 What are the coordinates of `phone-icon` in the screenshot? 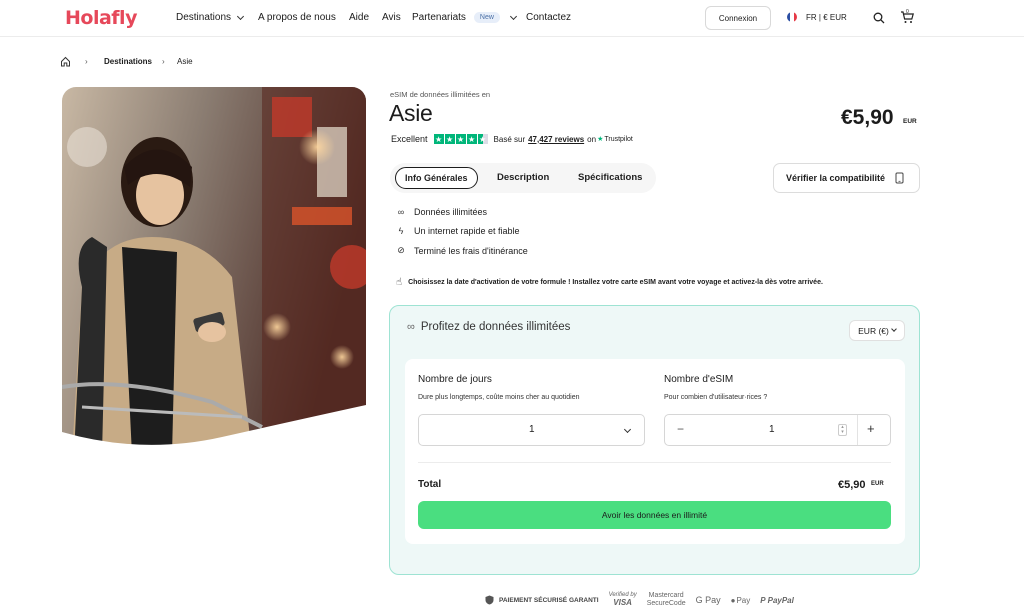 It's located at (899, 178).